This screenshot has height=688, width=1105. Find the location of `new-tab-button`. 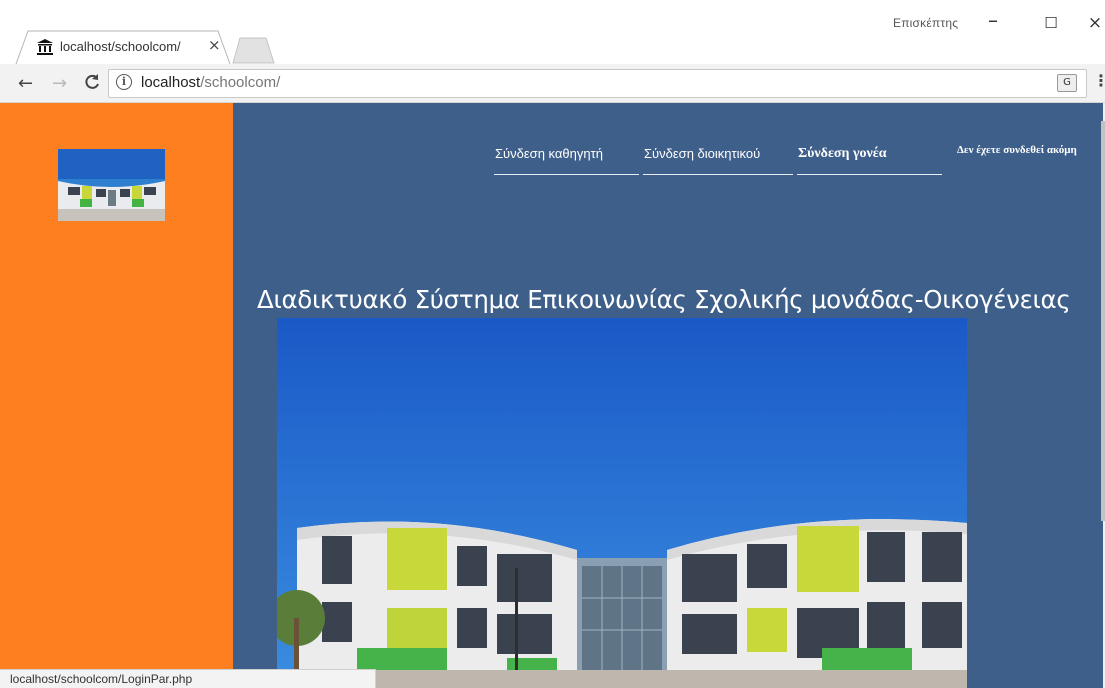

new-tab-button is located at coordinates (254, 50).